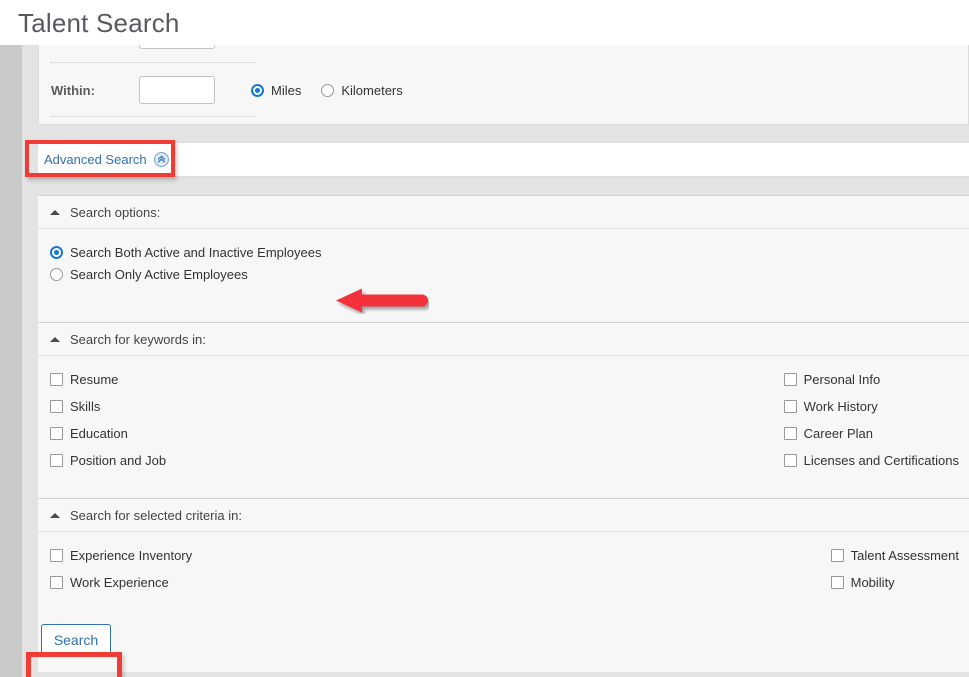 The height and width of the screenshot is (677, 969). I want to click on criteria-right-column: Talent Assessment Mobility, so click(894, 569).